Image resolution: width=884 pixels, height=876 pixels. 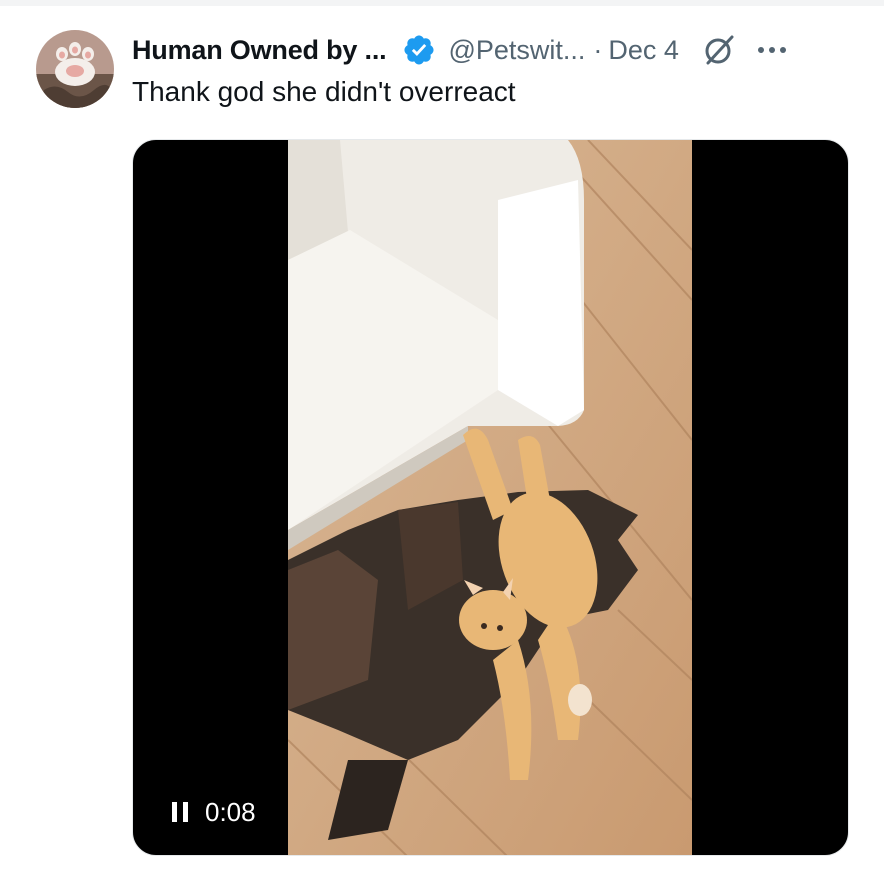 What do you see at coordinates (419, 50) in the screenshot?
I see `verified-badge-icon` at bounding box center [419, 50].